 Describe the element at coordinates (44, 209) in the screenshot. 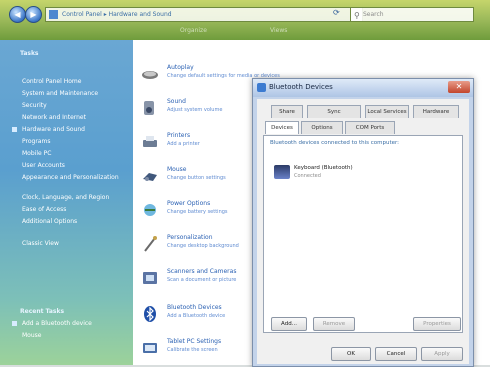

I see `sidebar-item-ease: Ease of Access` at that location.